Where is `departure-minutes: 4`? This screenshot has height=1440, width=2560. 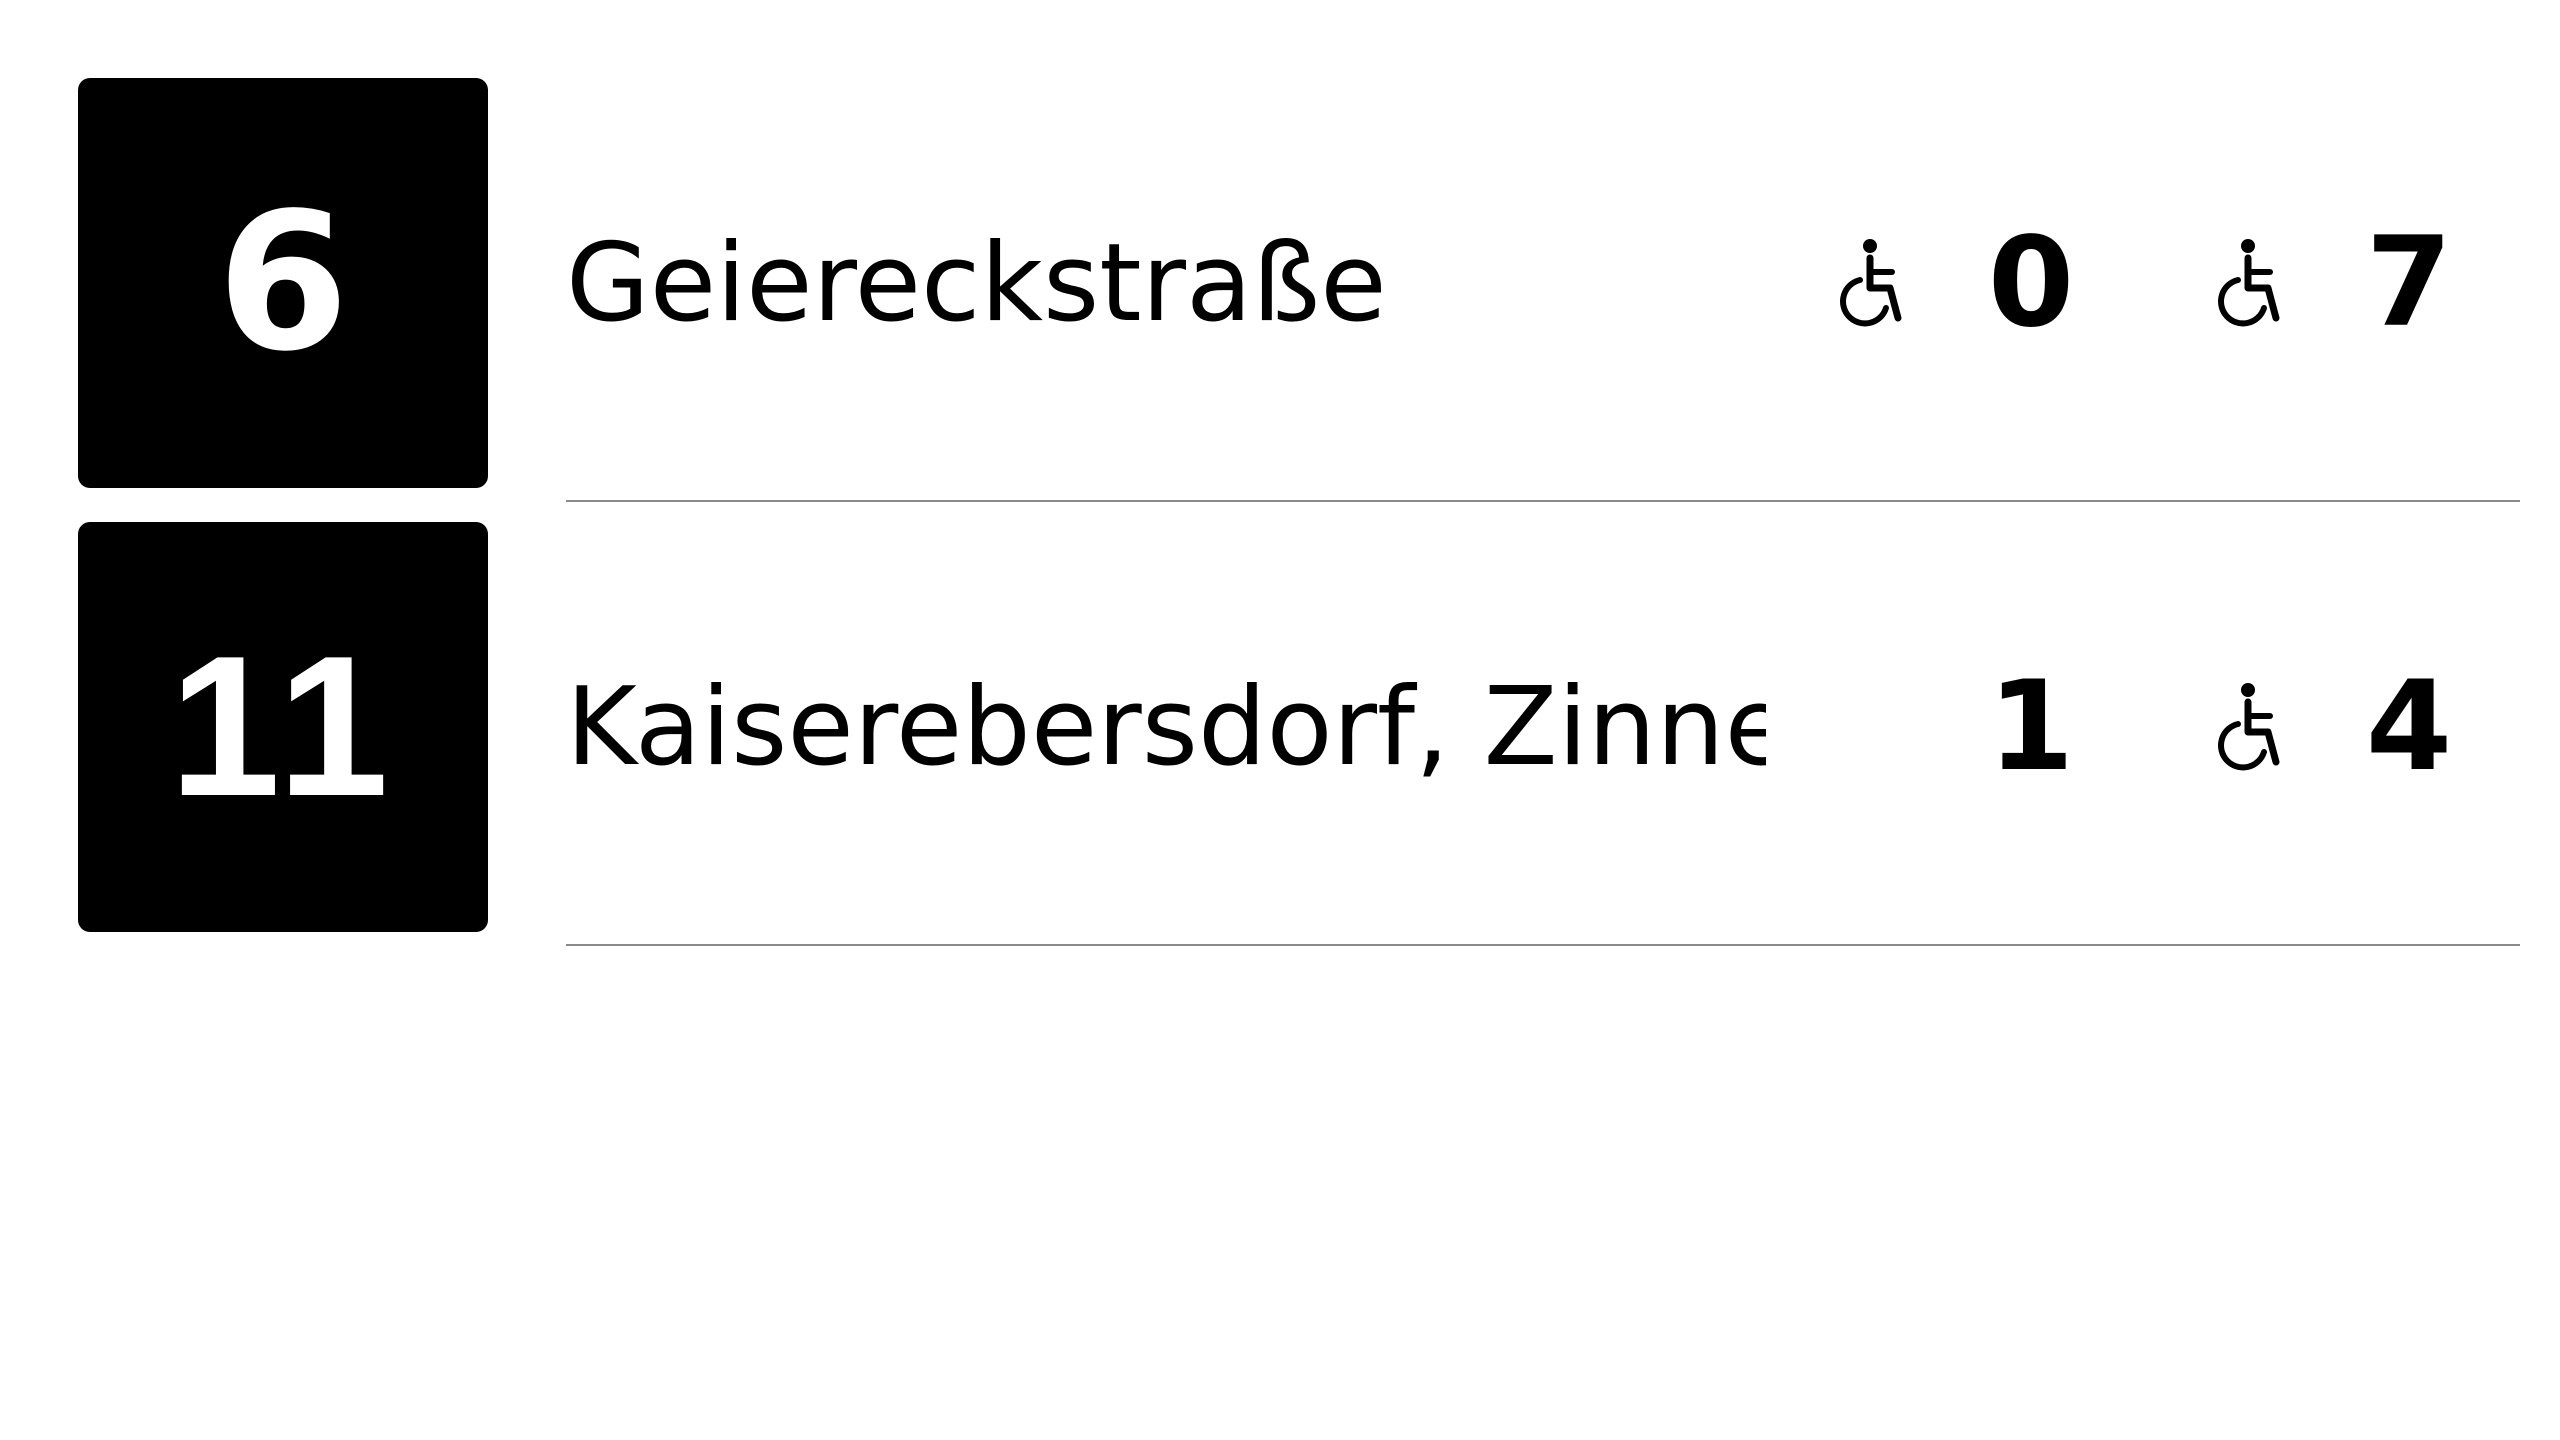 departure-minutes: 4 is located at coordinates (2409, 727).